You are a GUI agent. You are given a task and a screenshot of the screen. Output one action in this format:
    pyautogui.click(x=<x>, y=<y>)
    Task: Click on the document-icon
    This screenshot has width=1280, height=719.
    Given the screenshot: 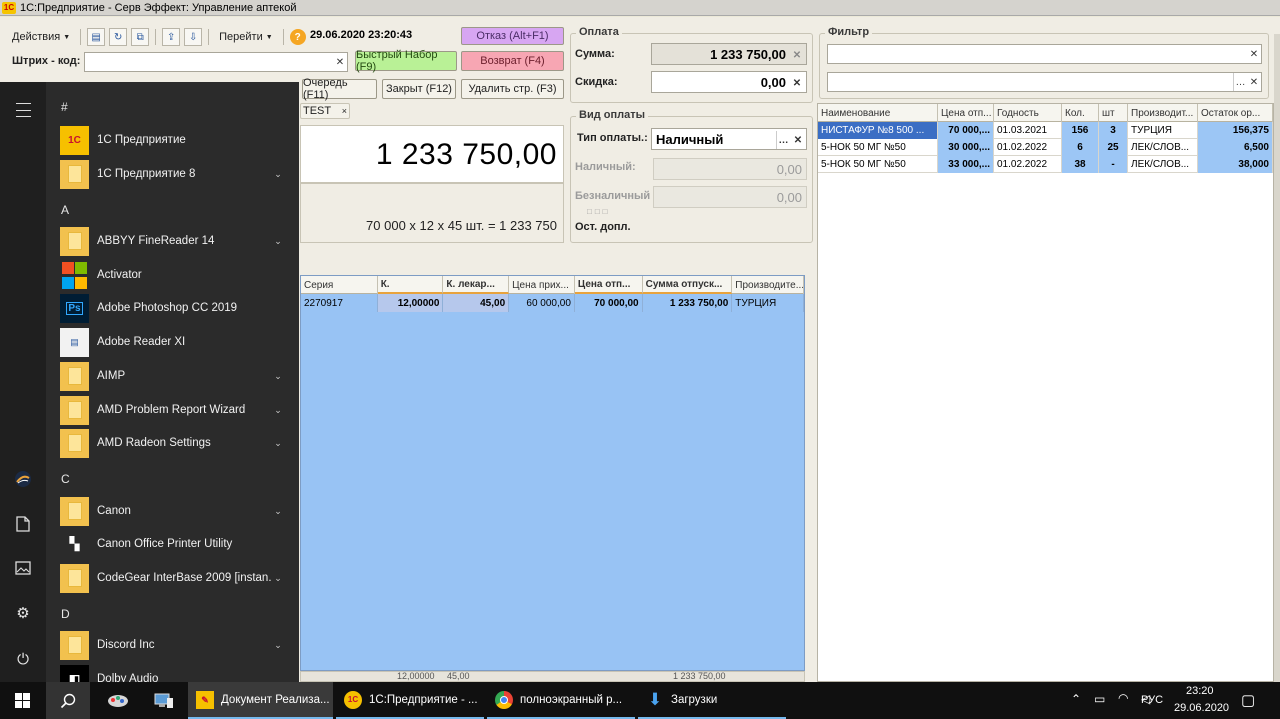 What is the action you would take?
    pyautogui.click(x=23, y=524)
    